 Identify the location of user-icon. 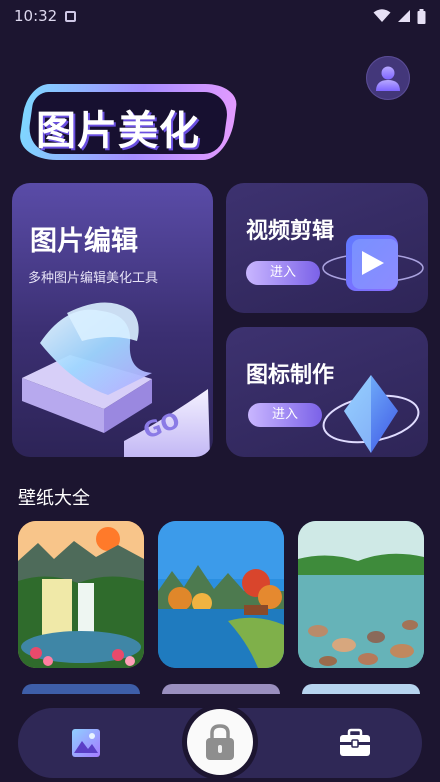
(388, 78).